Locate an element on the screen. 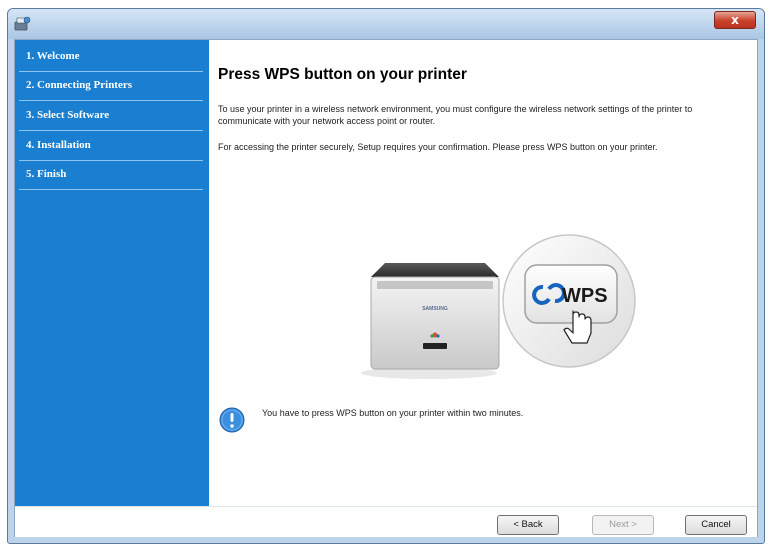  back-button: < Back is located at coordinates (528, 525).